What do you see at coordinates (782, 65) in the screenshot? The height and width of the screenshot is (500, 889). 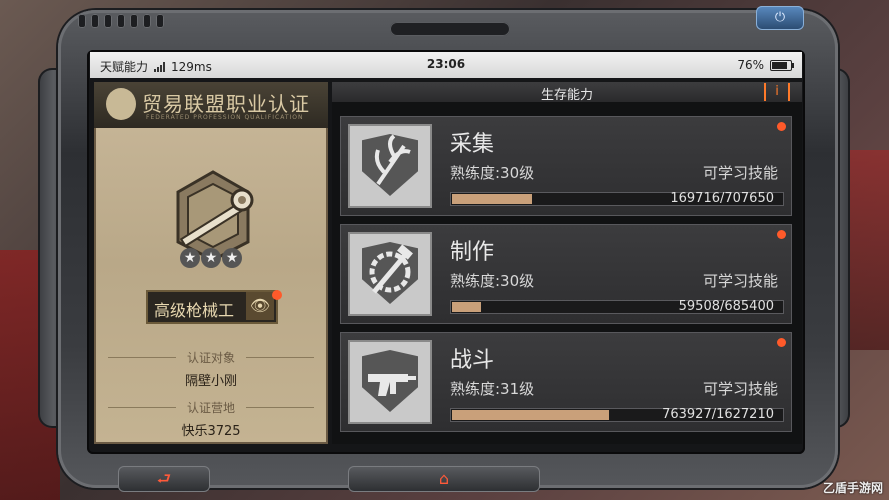 I see `battery-icon` at bounding box center [782, 65].